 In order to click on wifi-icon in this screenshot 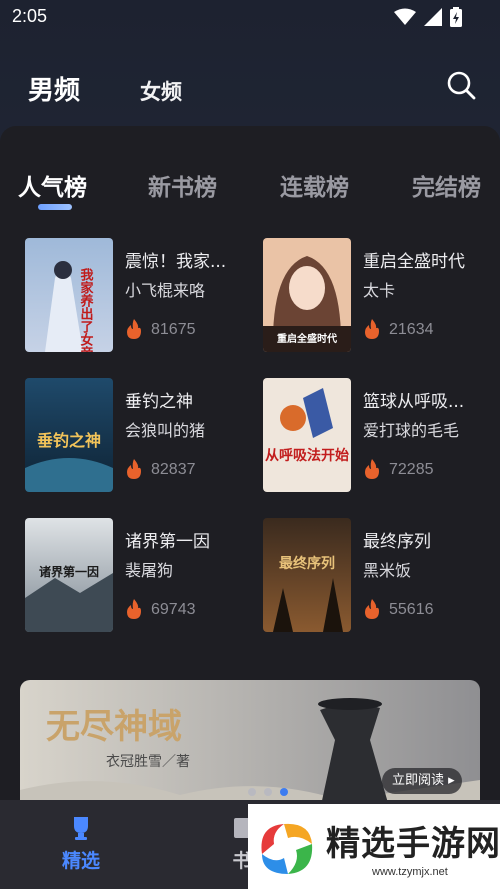, I will do `click(405, 16)`.